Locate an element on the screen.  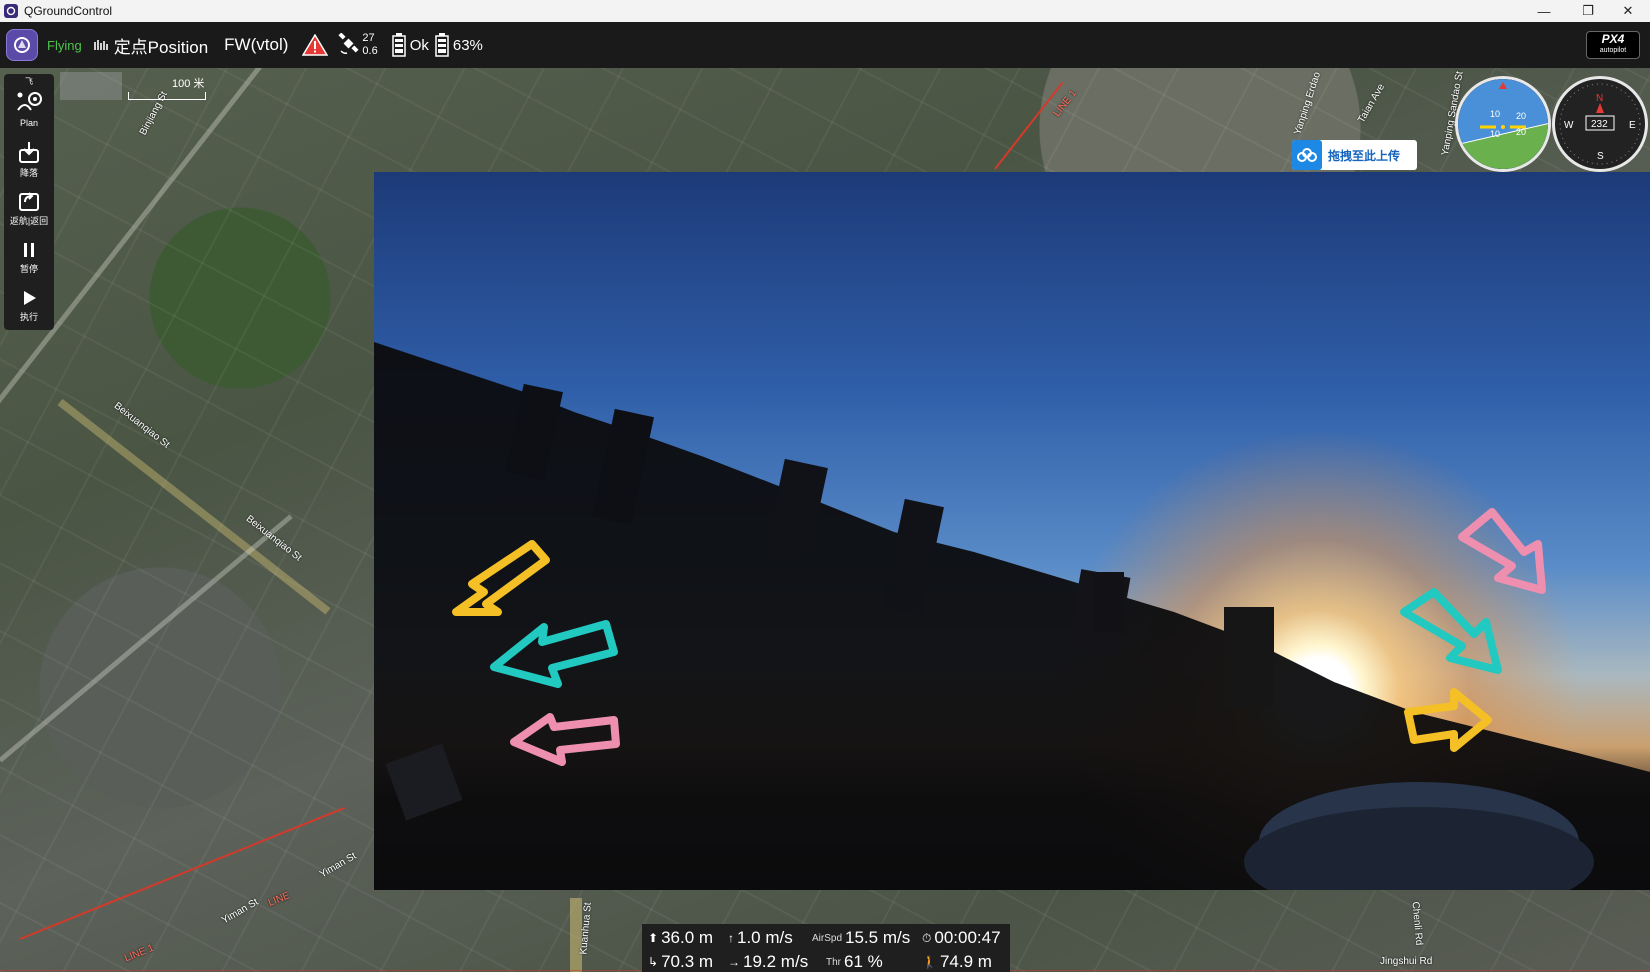
gps-hdop: 0.6 is located at coordinates (370, 51).